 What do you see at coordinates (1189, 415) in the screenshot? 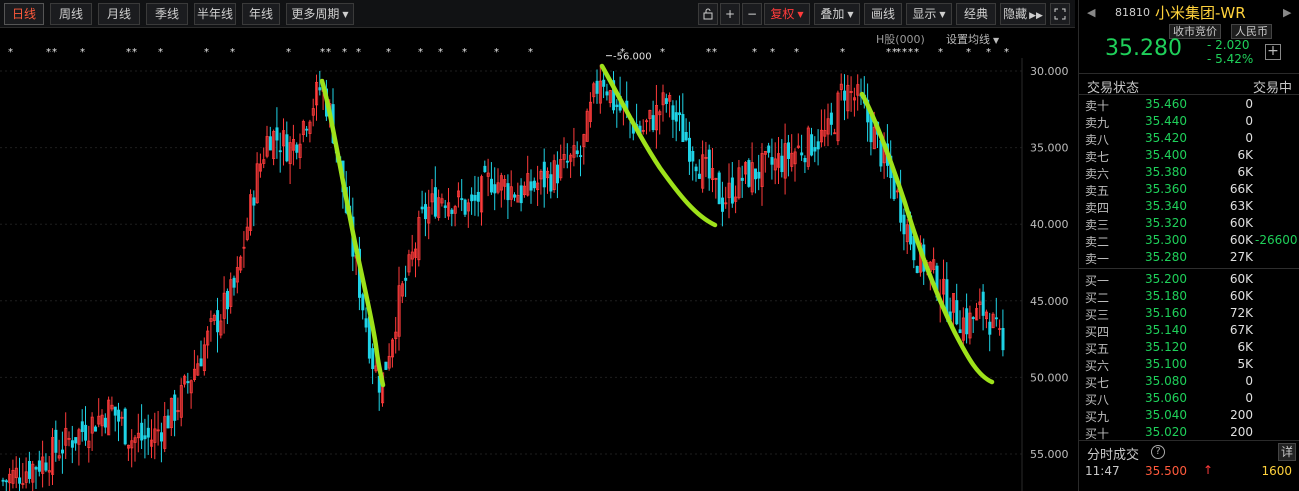
I see `bid-row: 买九 35.040 200` at bounding box center [1189, 415].